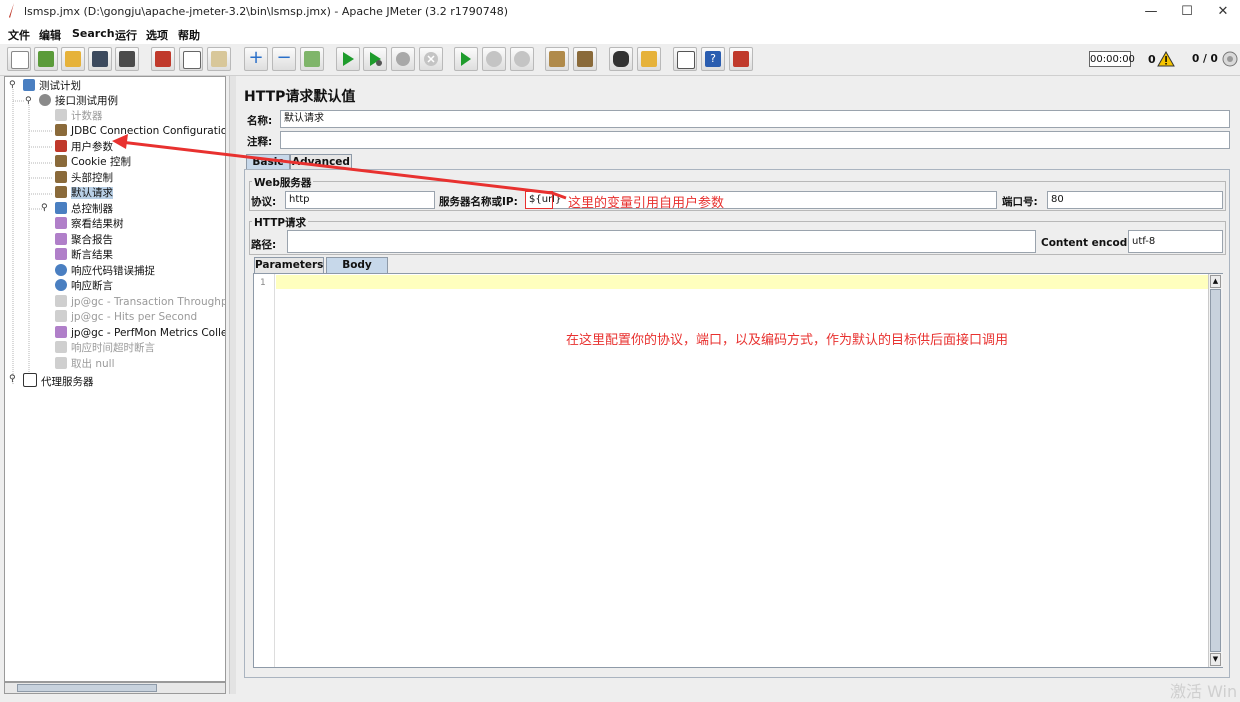 This screenshot has width=1240, height=702. What do you see at coordinates (787, 340) in the screenshot?
I see `annotation-config-note: 在这里配置你的协议，端口，以及编码方式，作为默认的目标供后面接口调用` at bounding box center [787, 340].